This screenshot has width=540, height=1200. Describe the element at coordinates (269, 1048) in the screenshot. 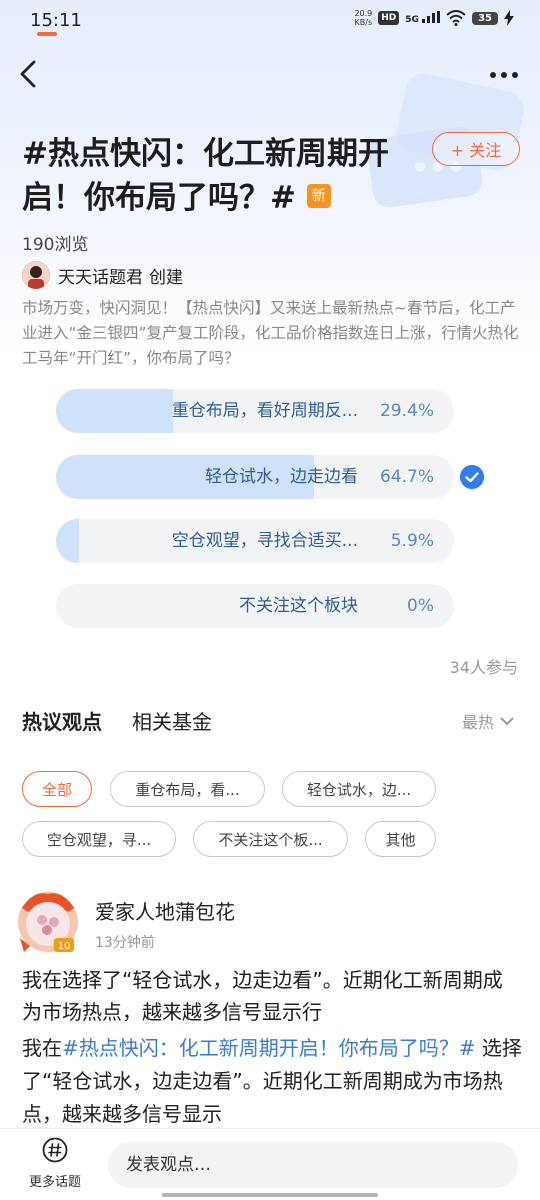

I see `post-topic-link: #热点快闪：化工新周期开启！你布局了吗？#` at that location.